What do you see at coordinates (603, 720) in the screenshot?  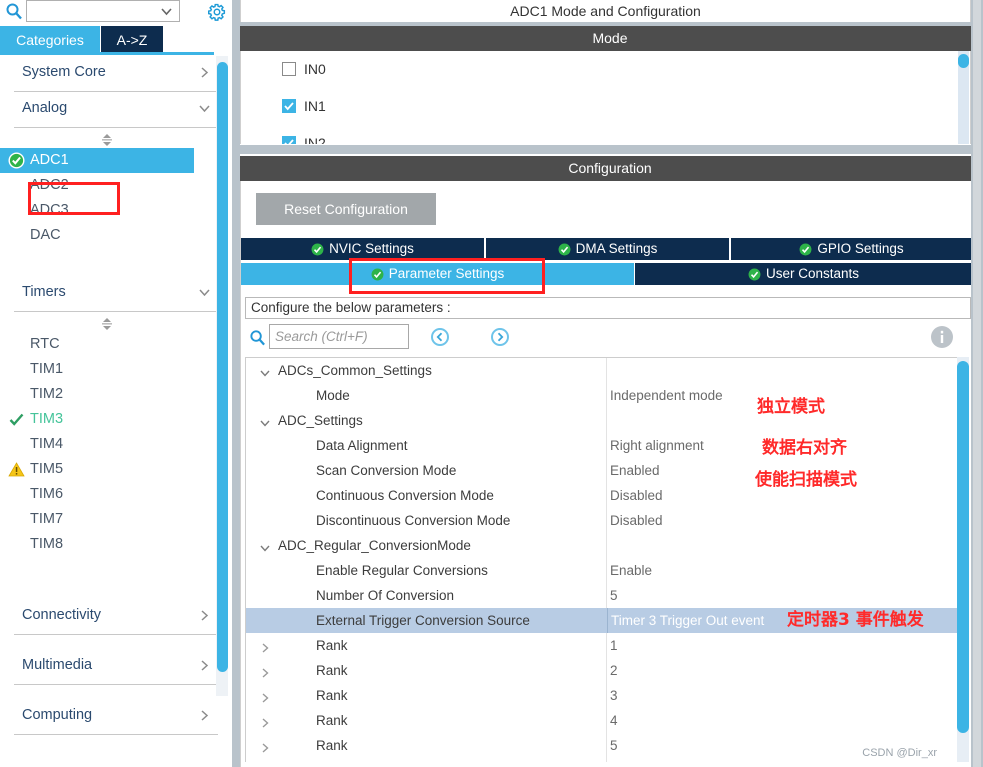 I see `table-row: Rank 4` at bounding box center [603, 720].